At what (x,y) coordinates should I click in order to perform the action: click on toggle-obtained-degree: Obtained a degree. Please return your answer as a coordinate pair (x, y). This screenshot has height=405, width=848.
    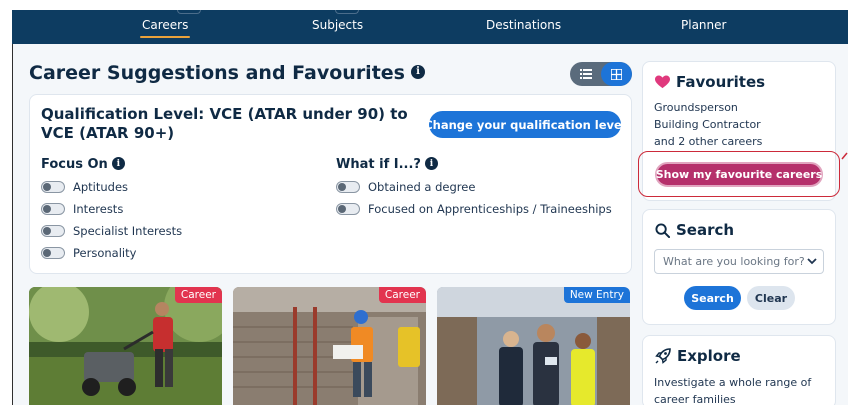
    Looking at the image, I should click on (405, 187).